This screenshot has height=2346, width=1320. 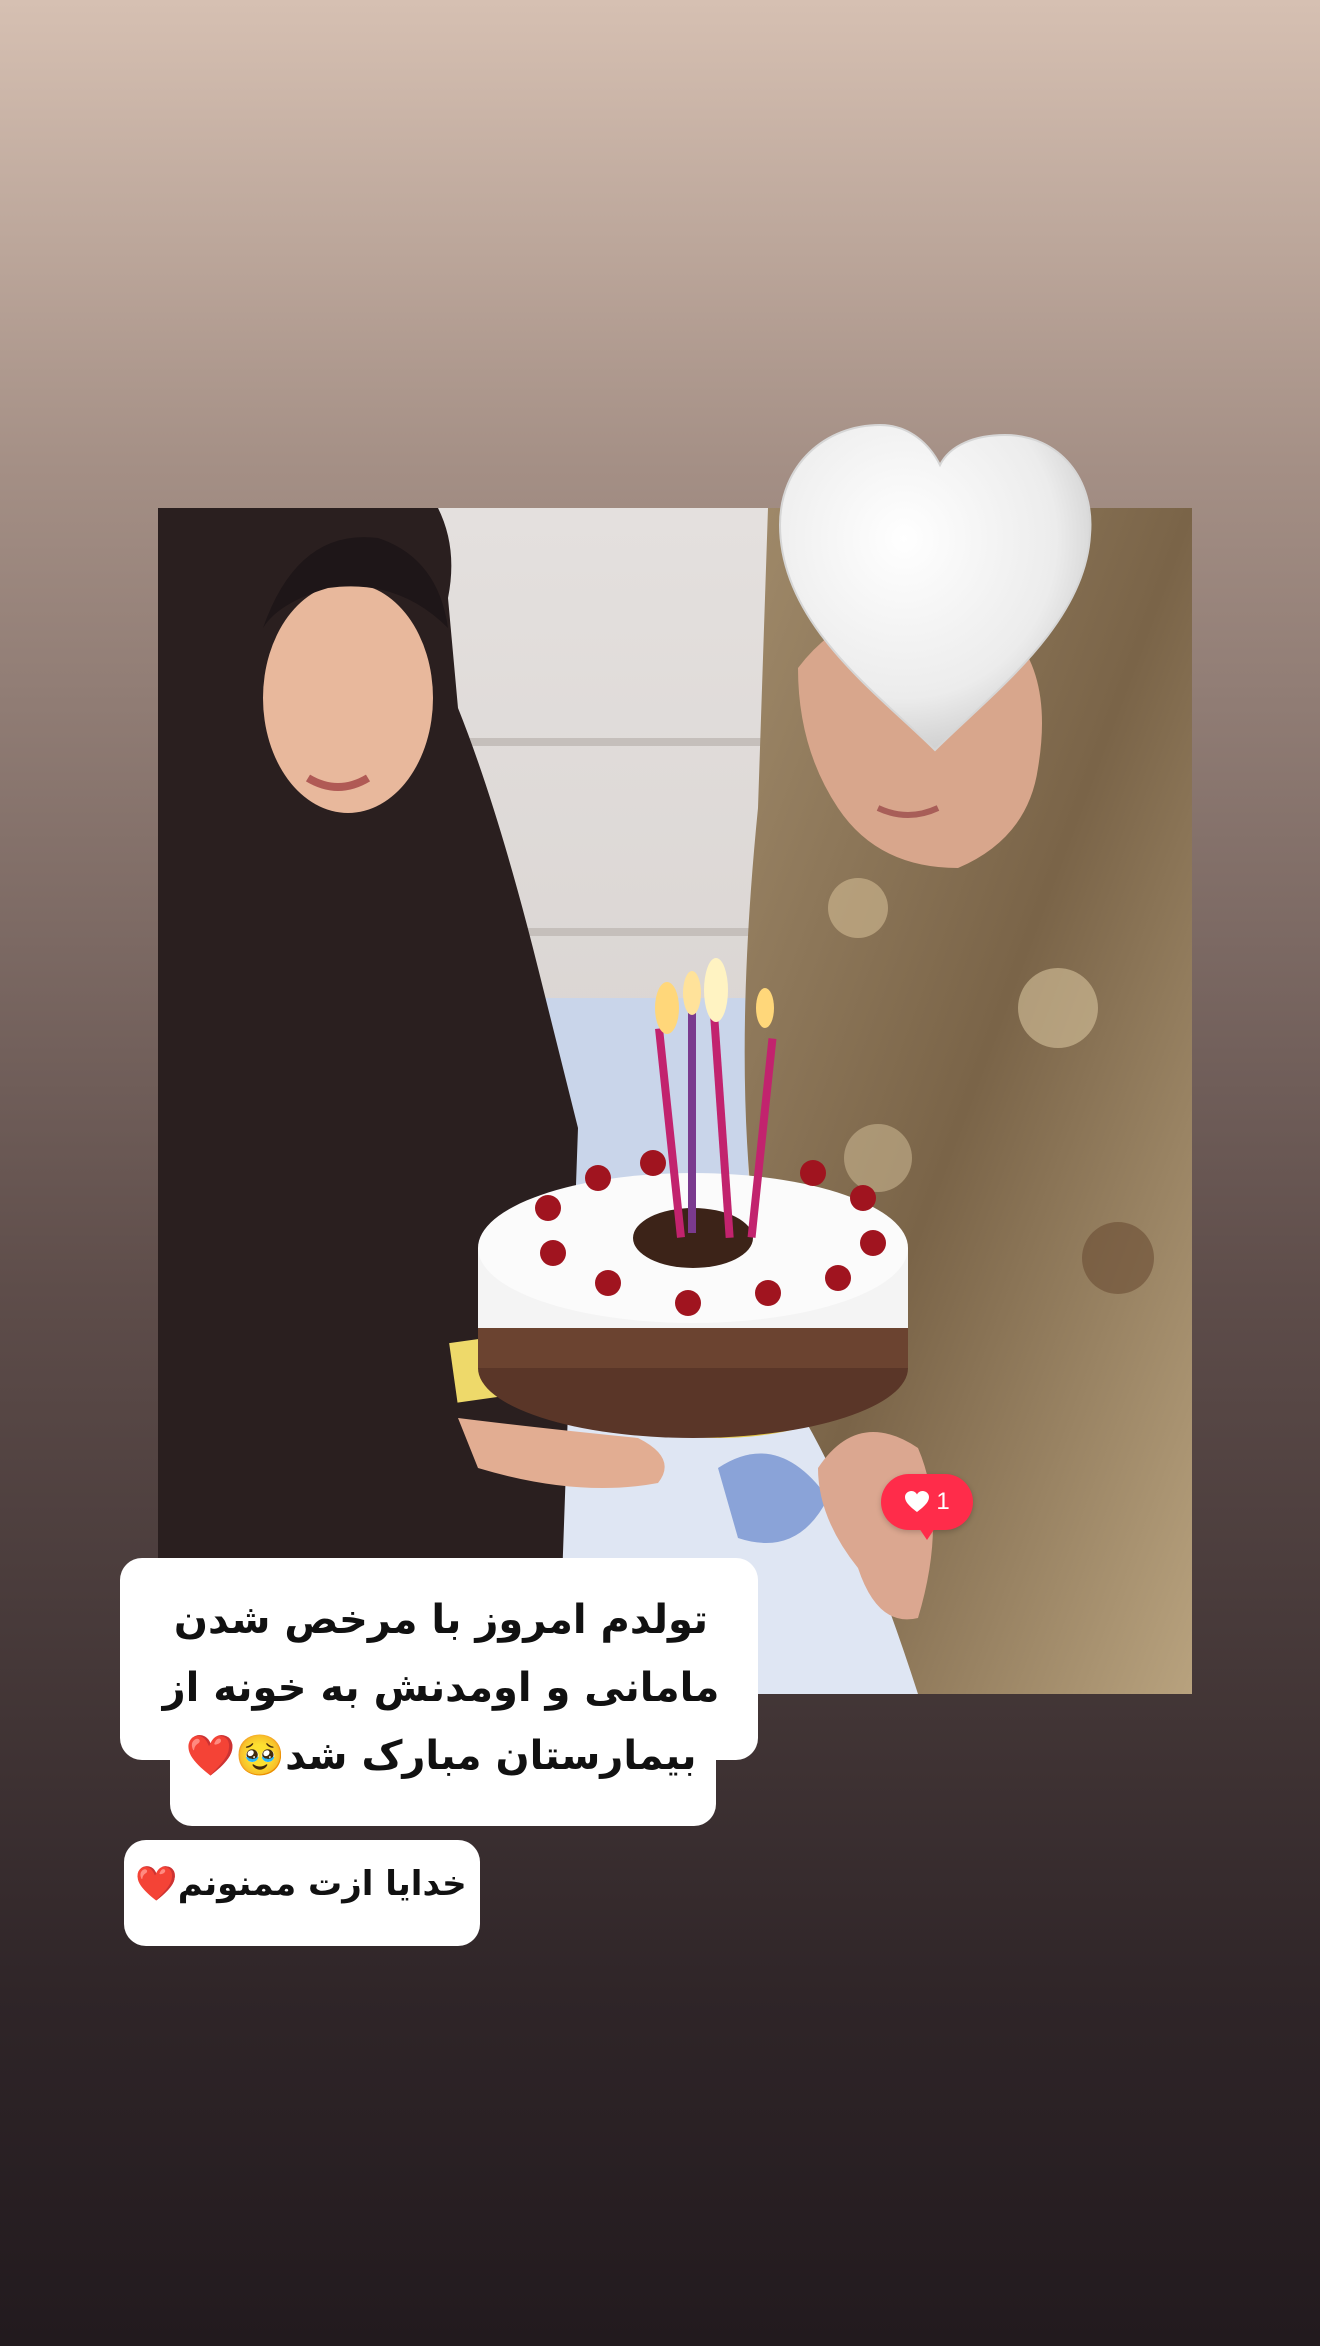 I want to click on caption-line-3: بیمارستان مبارک شد🥹❤️, so click(x=441, y=1756).